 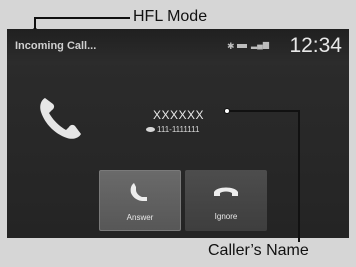 I want to click on answer-button: Answer, so click(x=140, y=200).